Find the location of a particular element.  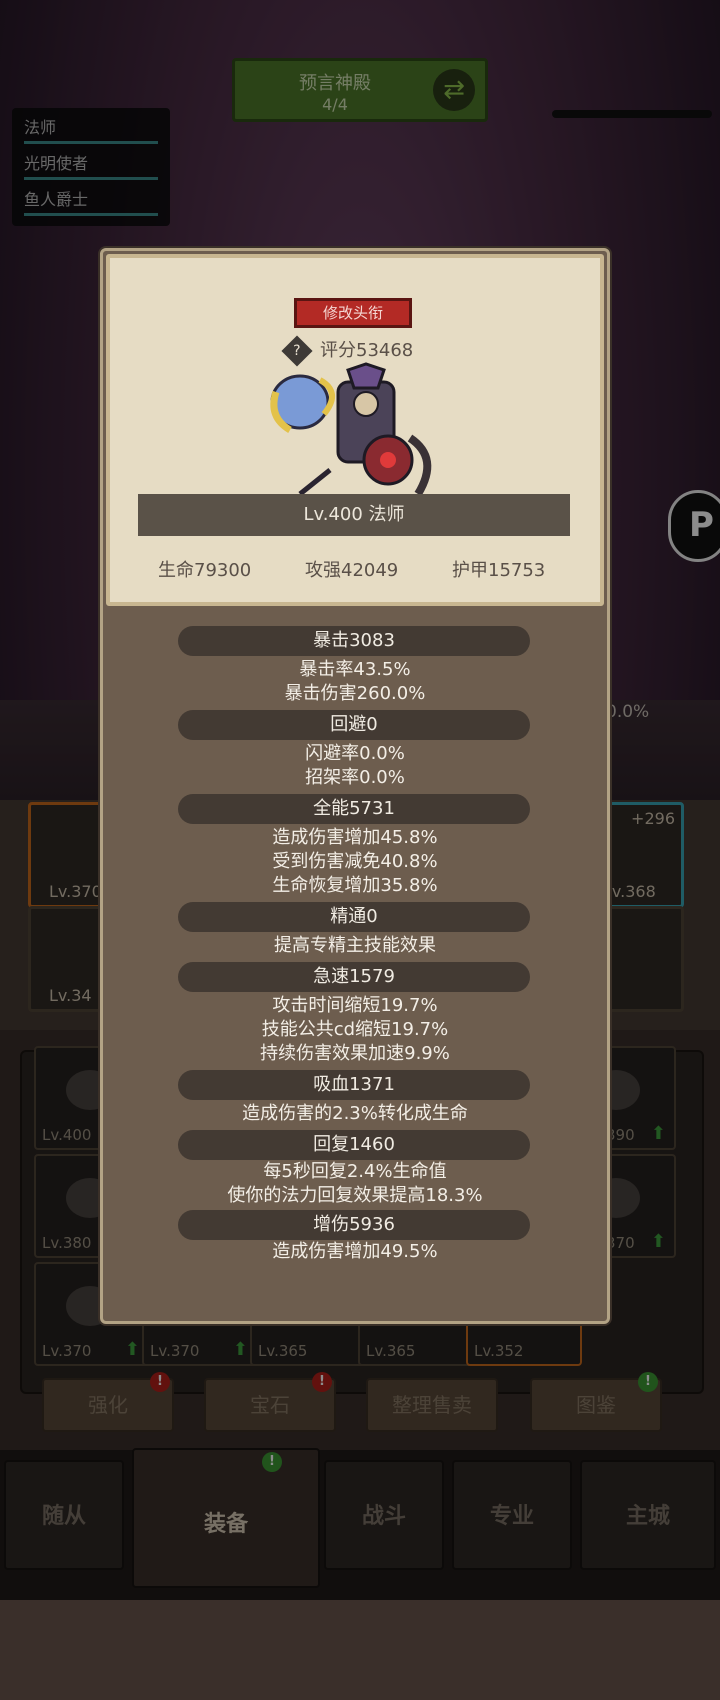

stat-line: 使你的法力回复效果提高18.3% is located at coordinates (355, 1195).